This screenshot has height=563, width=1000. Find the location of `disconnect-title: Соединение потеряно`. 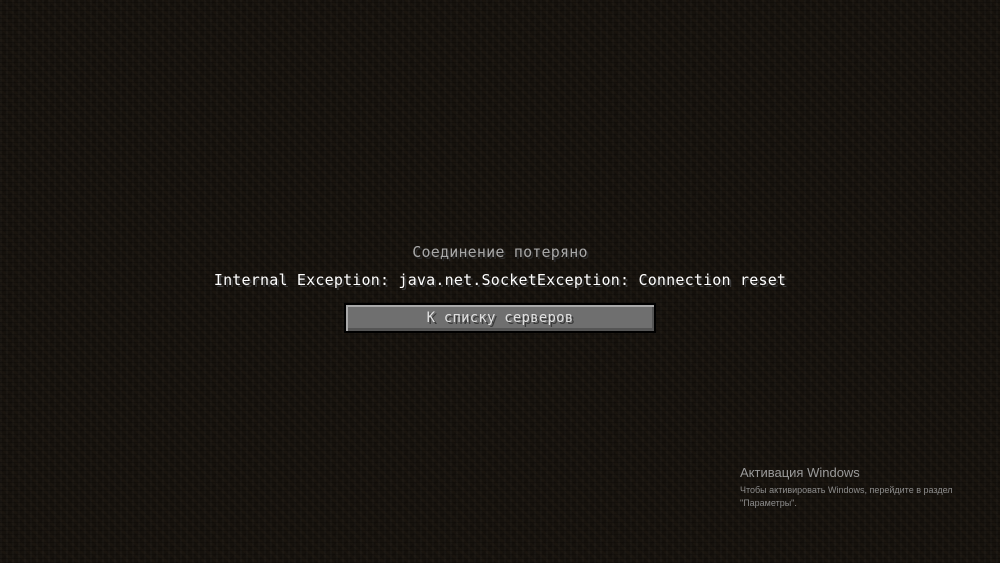

disconnect-title: Соединение потеряно is located at coordinates (500, 252).